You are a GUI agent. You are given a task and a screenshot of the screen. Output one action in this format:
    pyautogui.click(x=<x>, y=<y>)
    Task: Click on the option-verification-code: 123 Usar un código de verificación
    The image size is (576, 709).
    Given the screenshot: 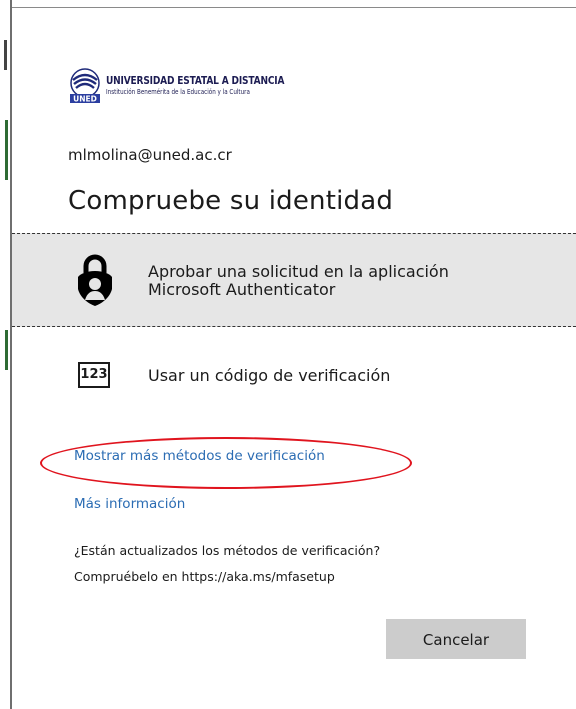 What is the action you would take?
    pyautogui.click(x=318, y=376)
    